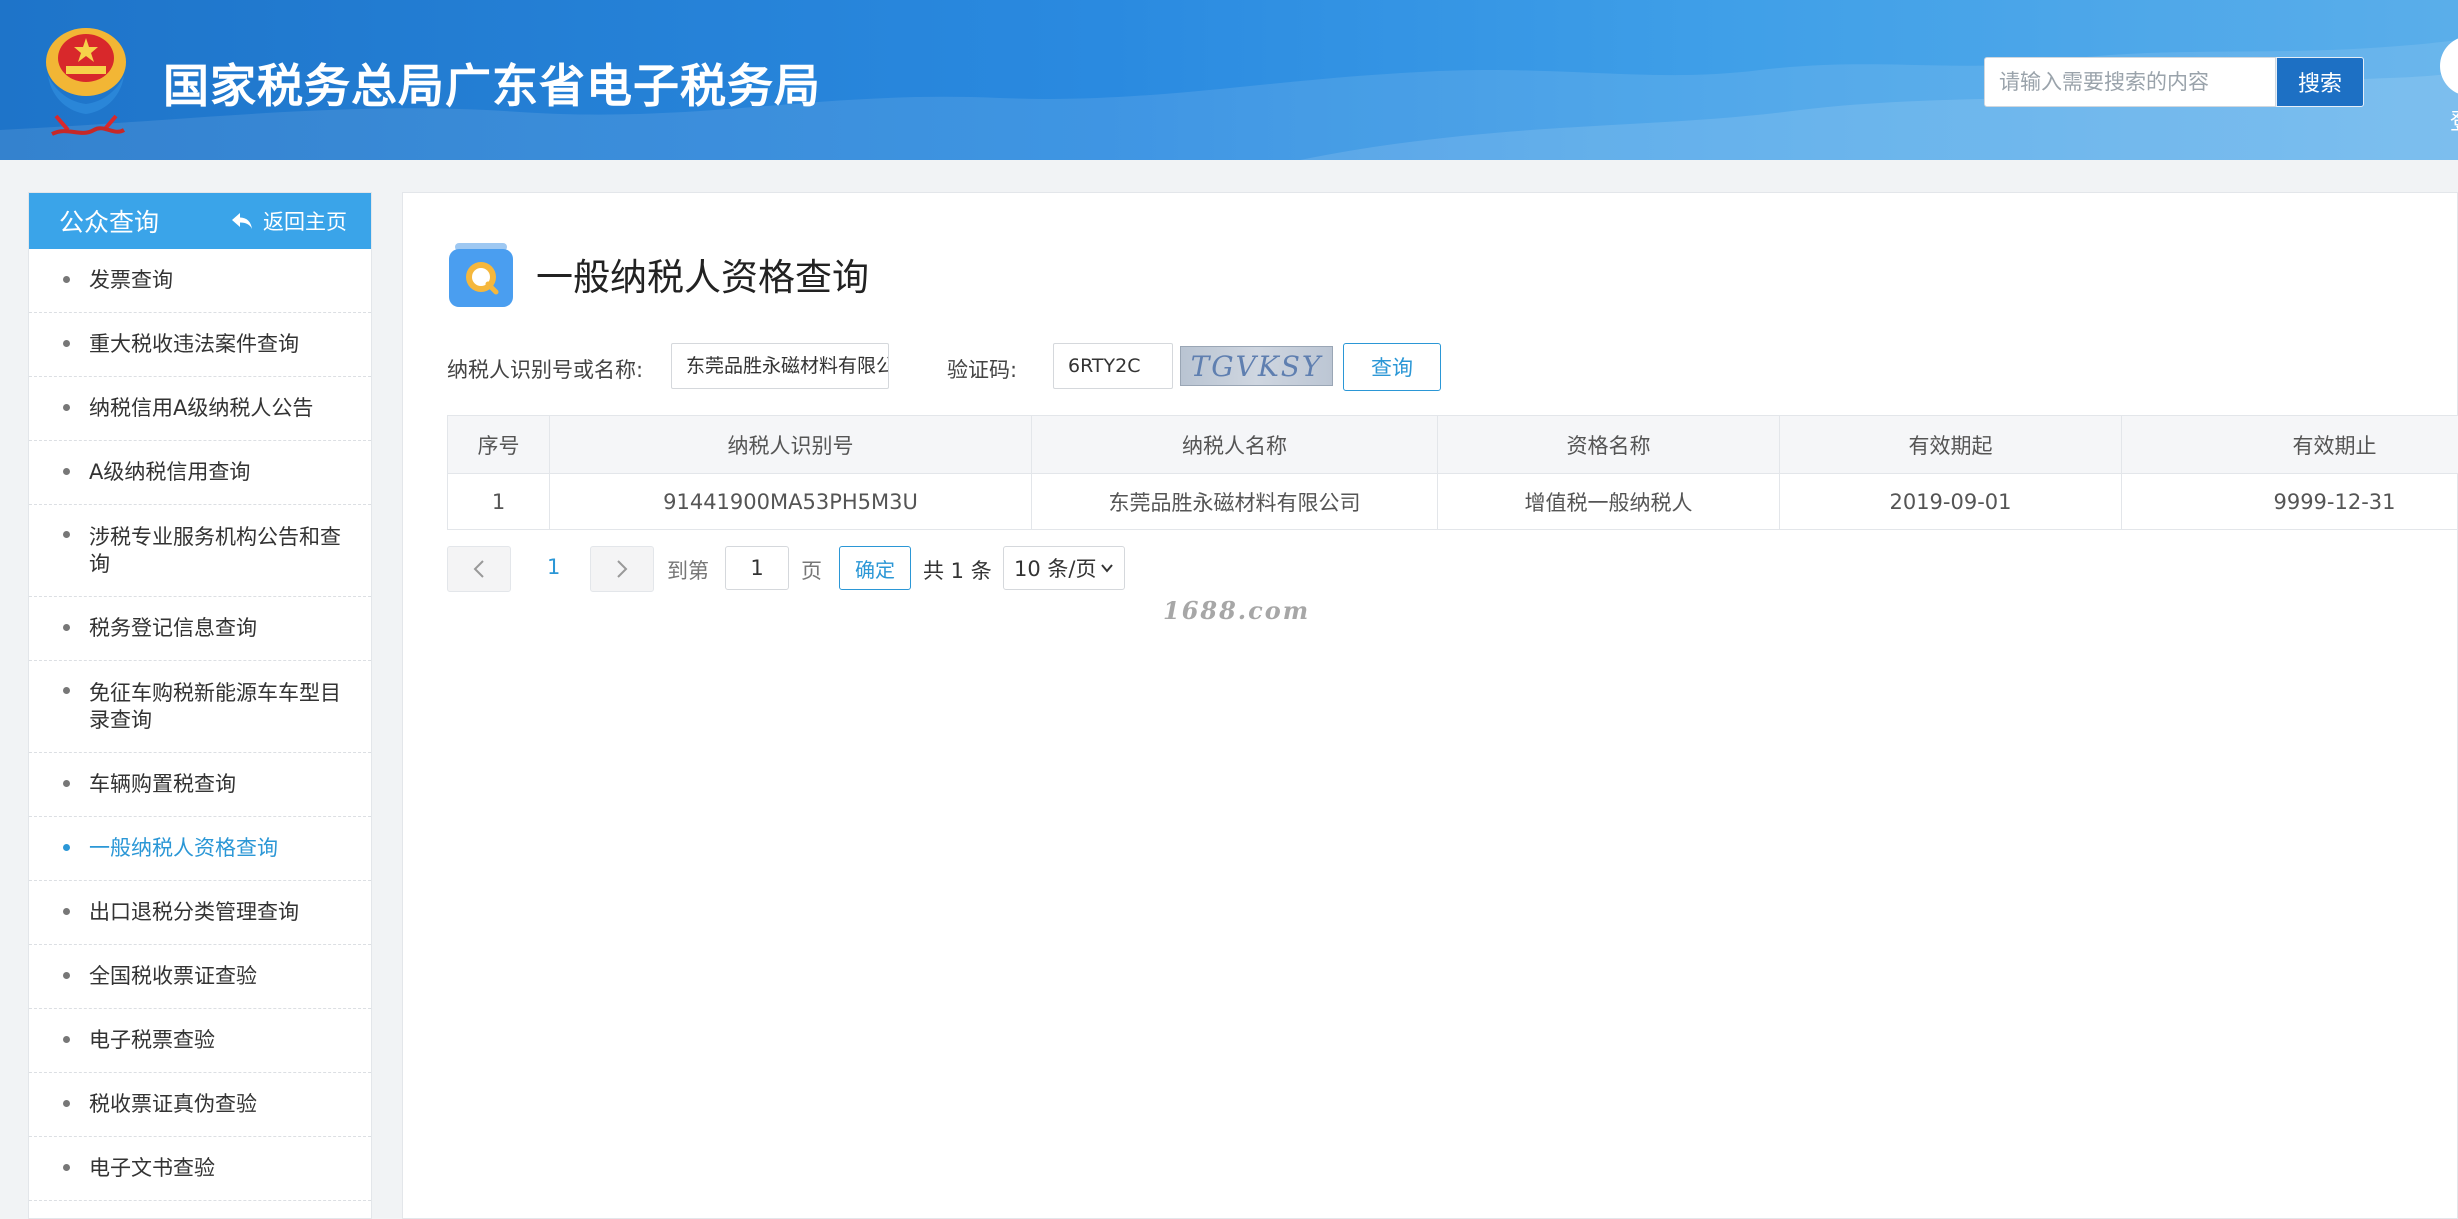  I want to click on page-title: 一般纳税人资格查询, so click(702, 277).